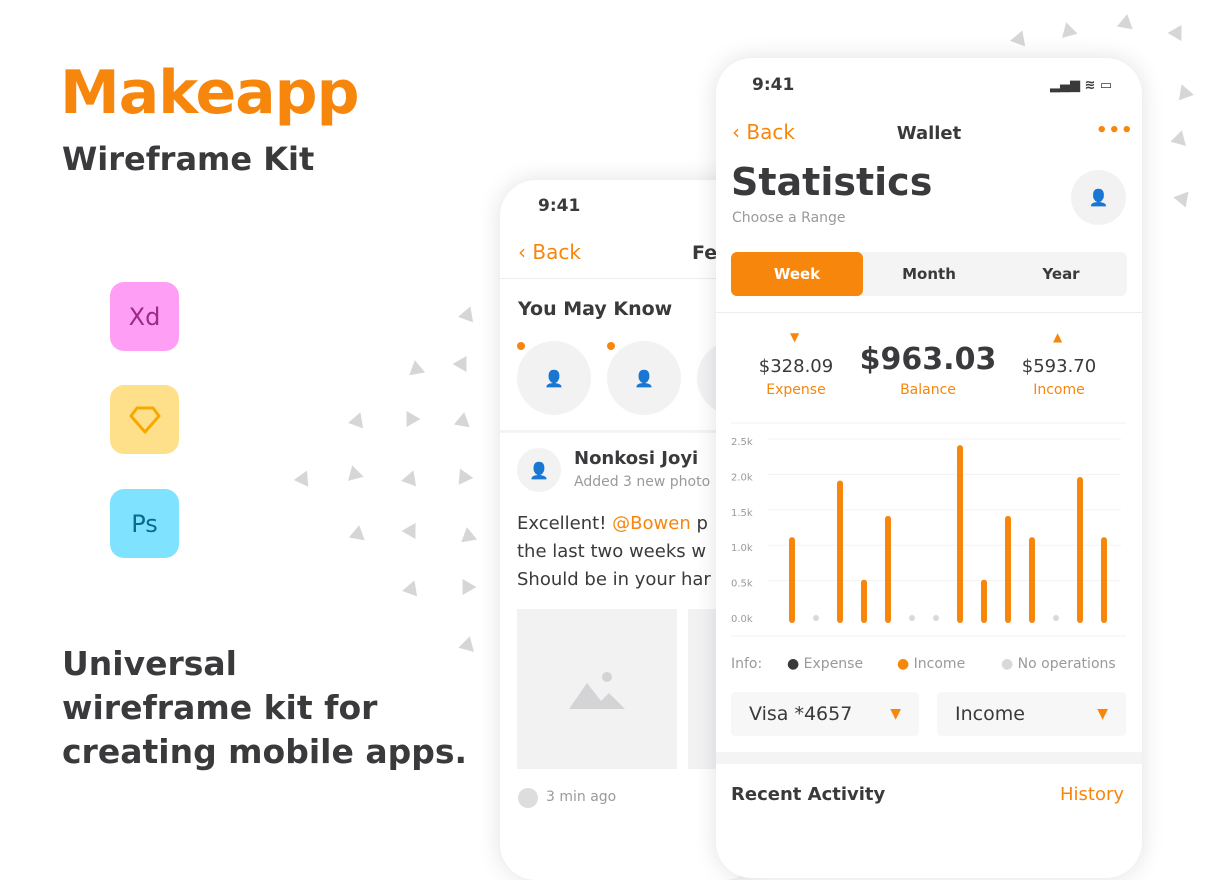  What do you see at coordinates (796, 390) in the screenshot?
I see `expense-label: Expense` at bounding box center [796, 390].